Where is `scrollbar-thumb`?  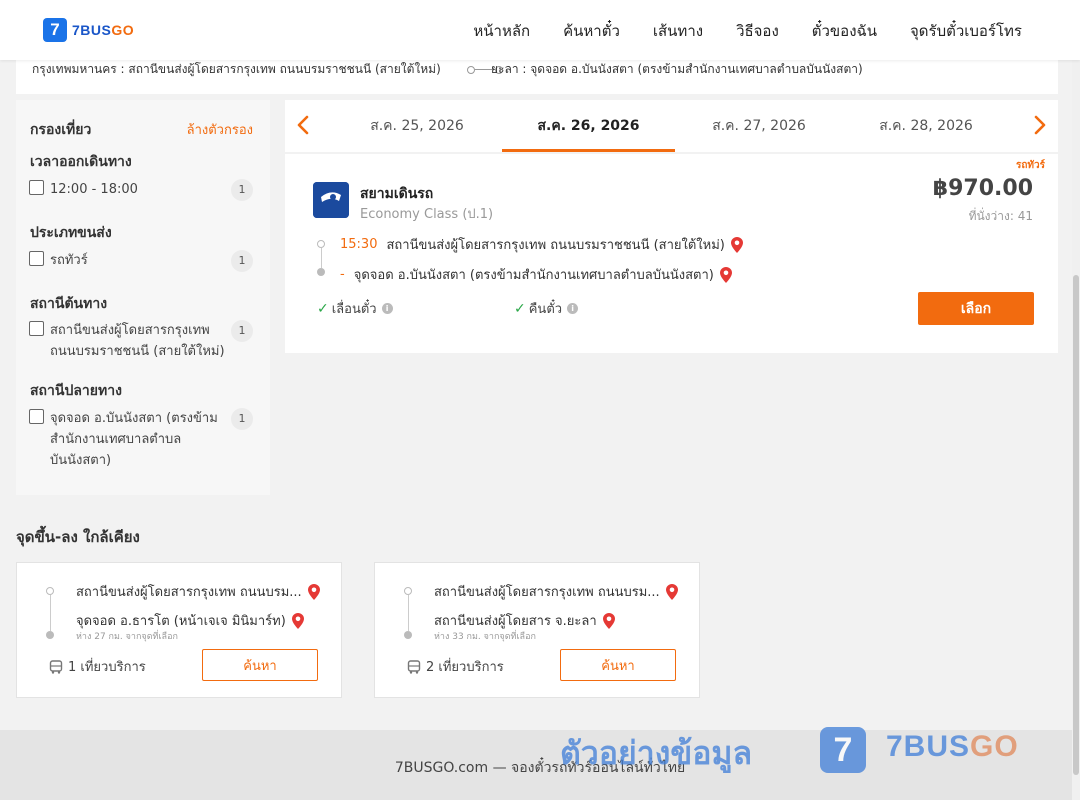 scrollbar-thumb is located at coordinates (1076, 525).